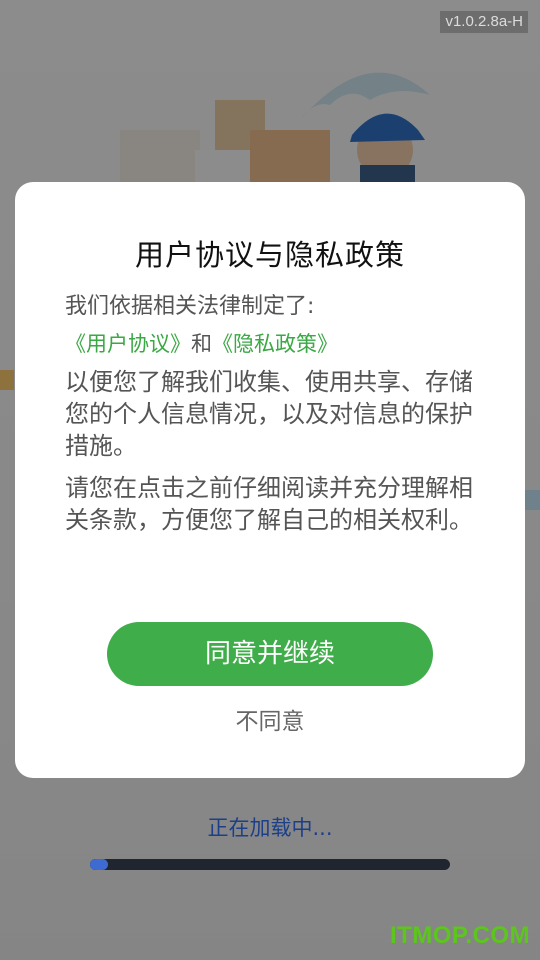 The height and width of the screenshot is (960, 540). What do you see at coordinates (270, 864) in the screenshot?
I see `loading-progress-bar` at bounding box center [270, 864].